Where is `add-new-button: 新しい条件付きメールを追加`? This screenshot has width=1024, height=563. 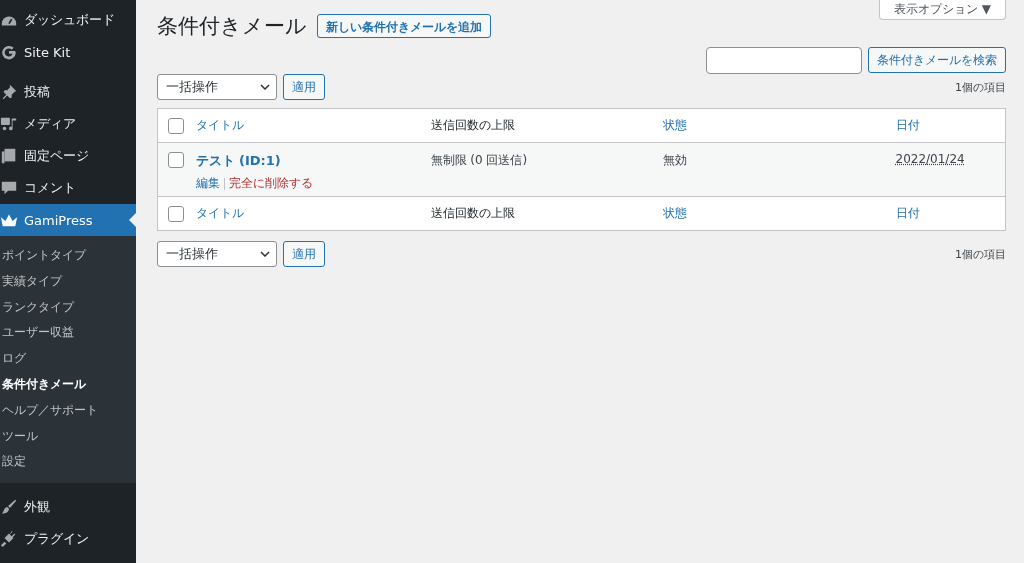
add-new-button: 新しい条件付きメールを追加 is located at coordinates (404, 26).